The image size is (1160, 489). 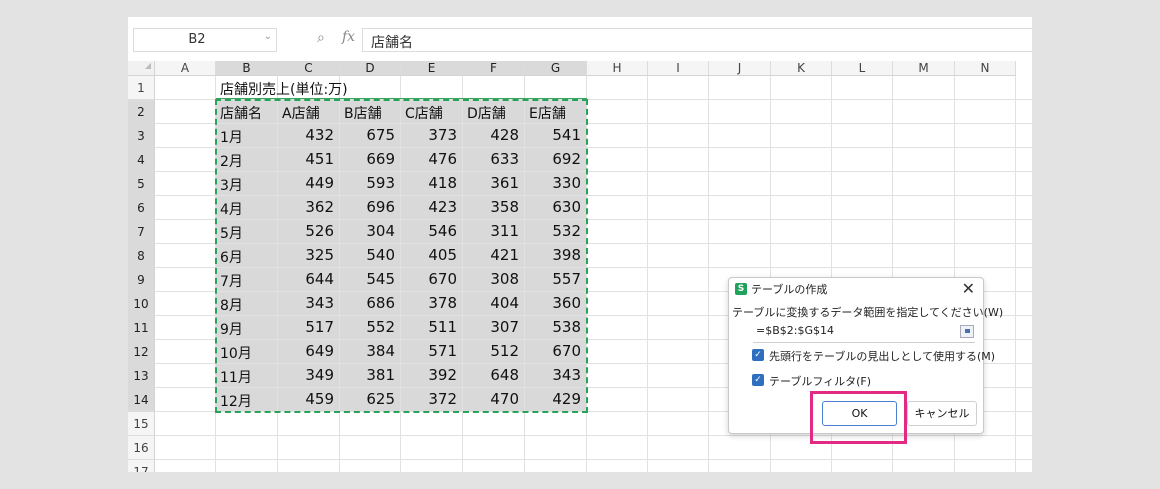 I want to click on column-header-d: D, so click(x=370, y=68).